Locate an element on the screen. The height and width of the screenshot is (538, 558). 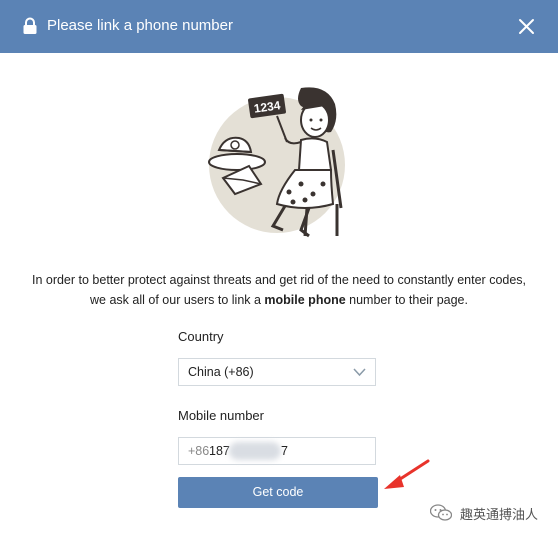
redaction-blur is located at coordinates (255, 451).